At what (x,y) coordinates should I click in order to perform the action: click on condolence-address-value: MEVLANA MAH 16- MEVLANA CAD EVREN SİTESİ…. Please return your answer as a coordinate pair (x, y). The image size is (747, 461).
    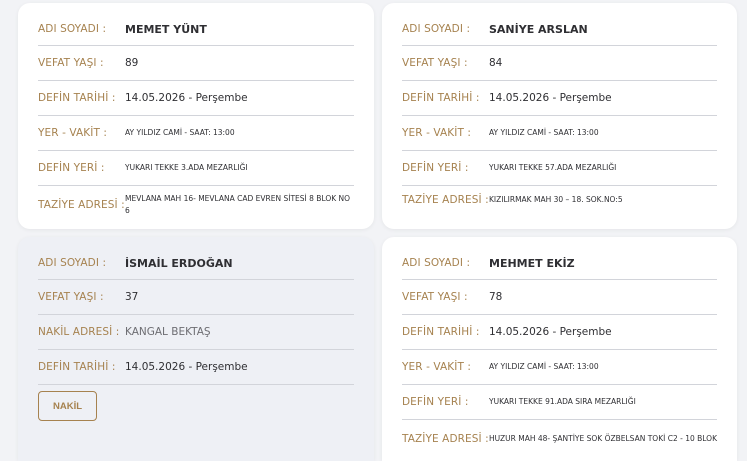
    Looking at the image, I should click on (238, 204).